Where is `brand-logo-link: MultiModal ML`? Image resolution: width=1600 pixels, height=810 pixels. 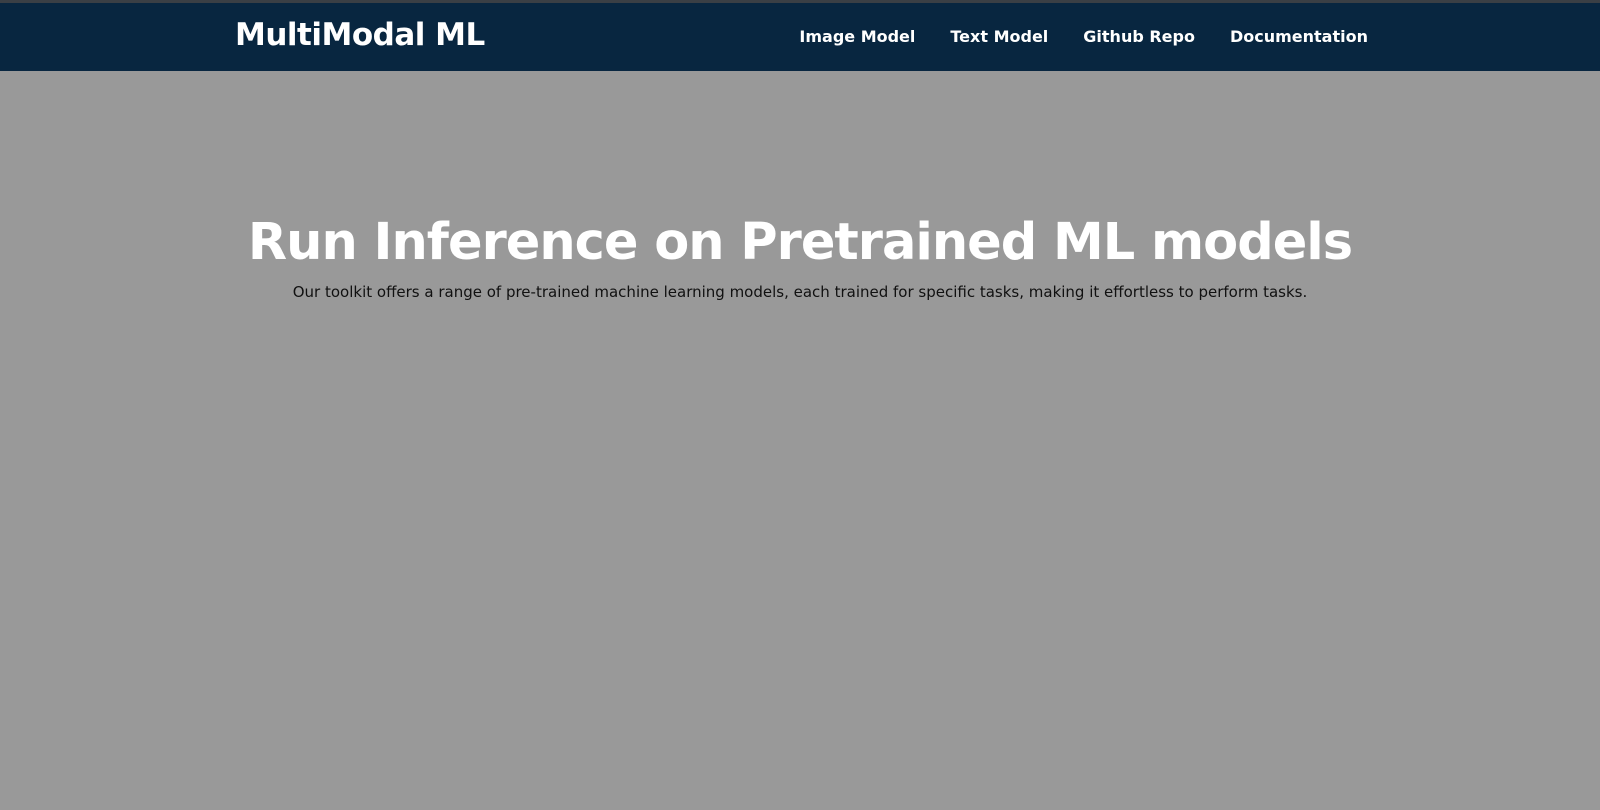 brand-logo-link: MultiModal ML is located at coordinates (360, 35).